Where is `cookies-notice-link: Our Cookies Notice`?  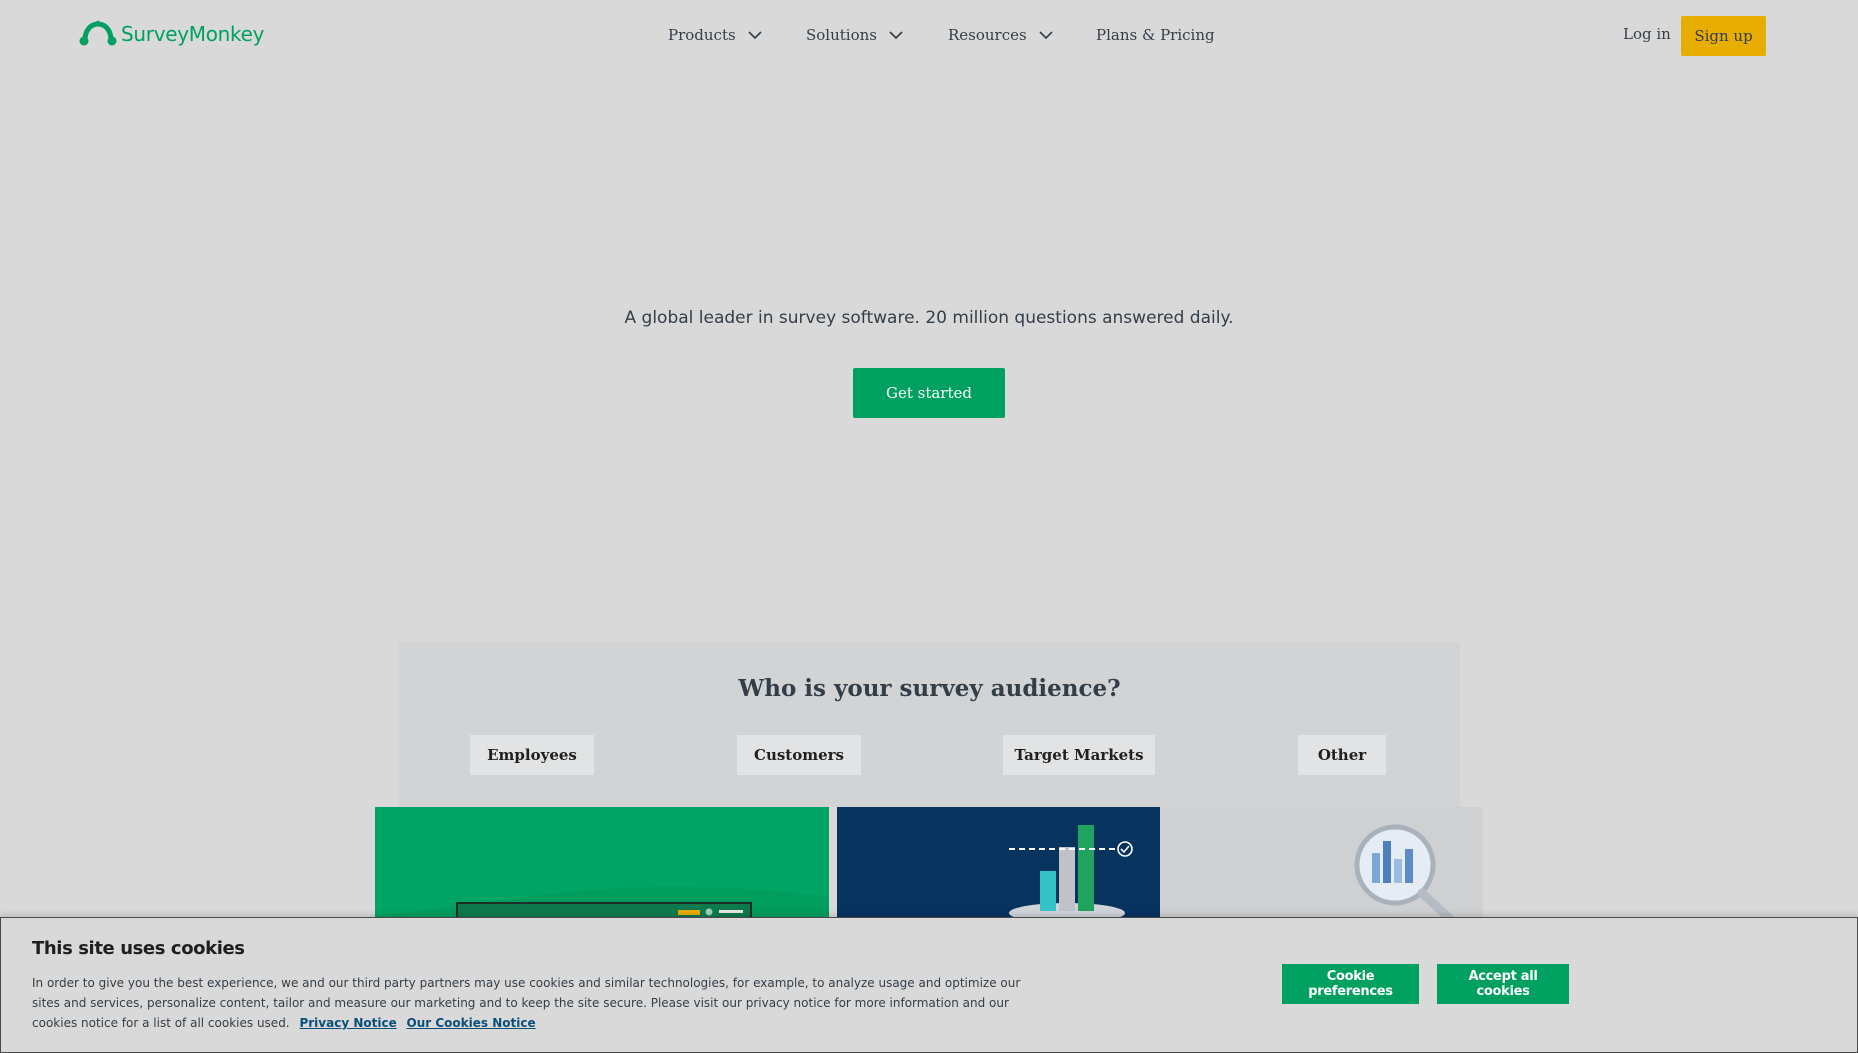
cookies-notice-link: Our Cookies Notice is located at coordinates (471, 1023).